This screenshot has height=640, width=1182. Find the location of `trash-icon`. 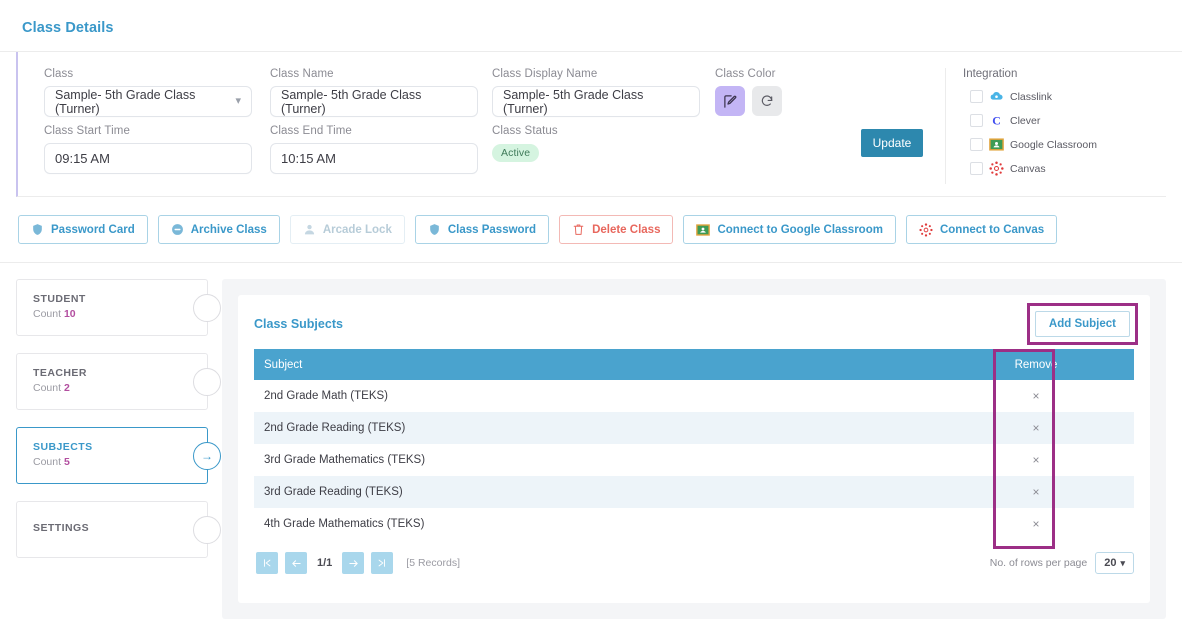

trash-icon is located at coordinates (578, 229).